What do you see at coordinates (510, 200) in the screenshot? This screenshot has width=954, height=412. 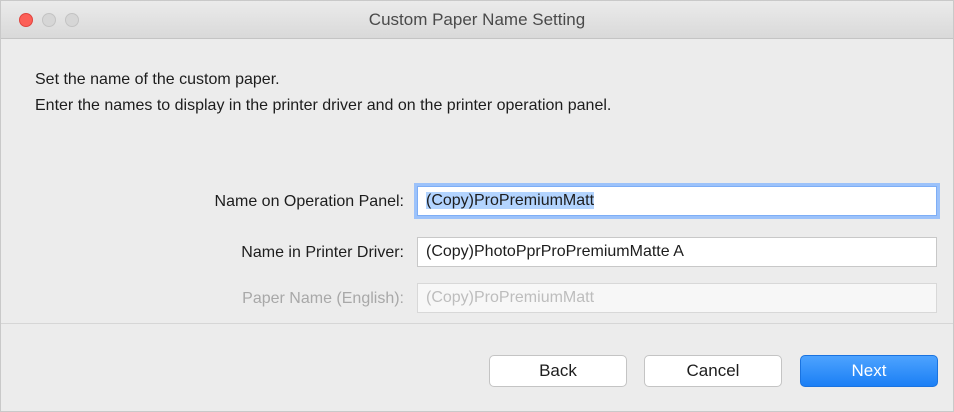 I see `operation-panel-name-value: (Copy)ProPremiumMatt` at bounding box center [510, 200].